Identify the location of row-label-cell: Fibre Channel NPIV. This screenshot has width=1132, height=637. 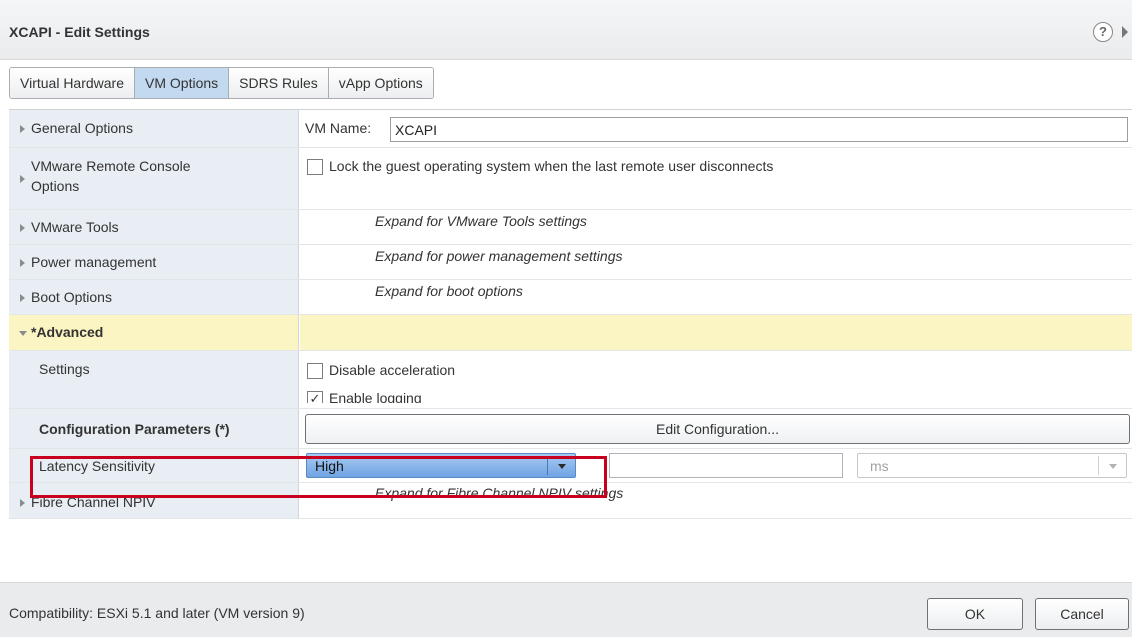
(154, 500).